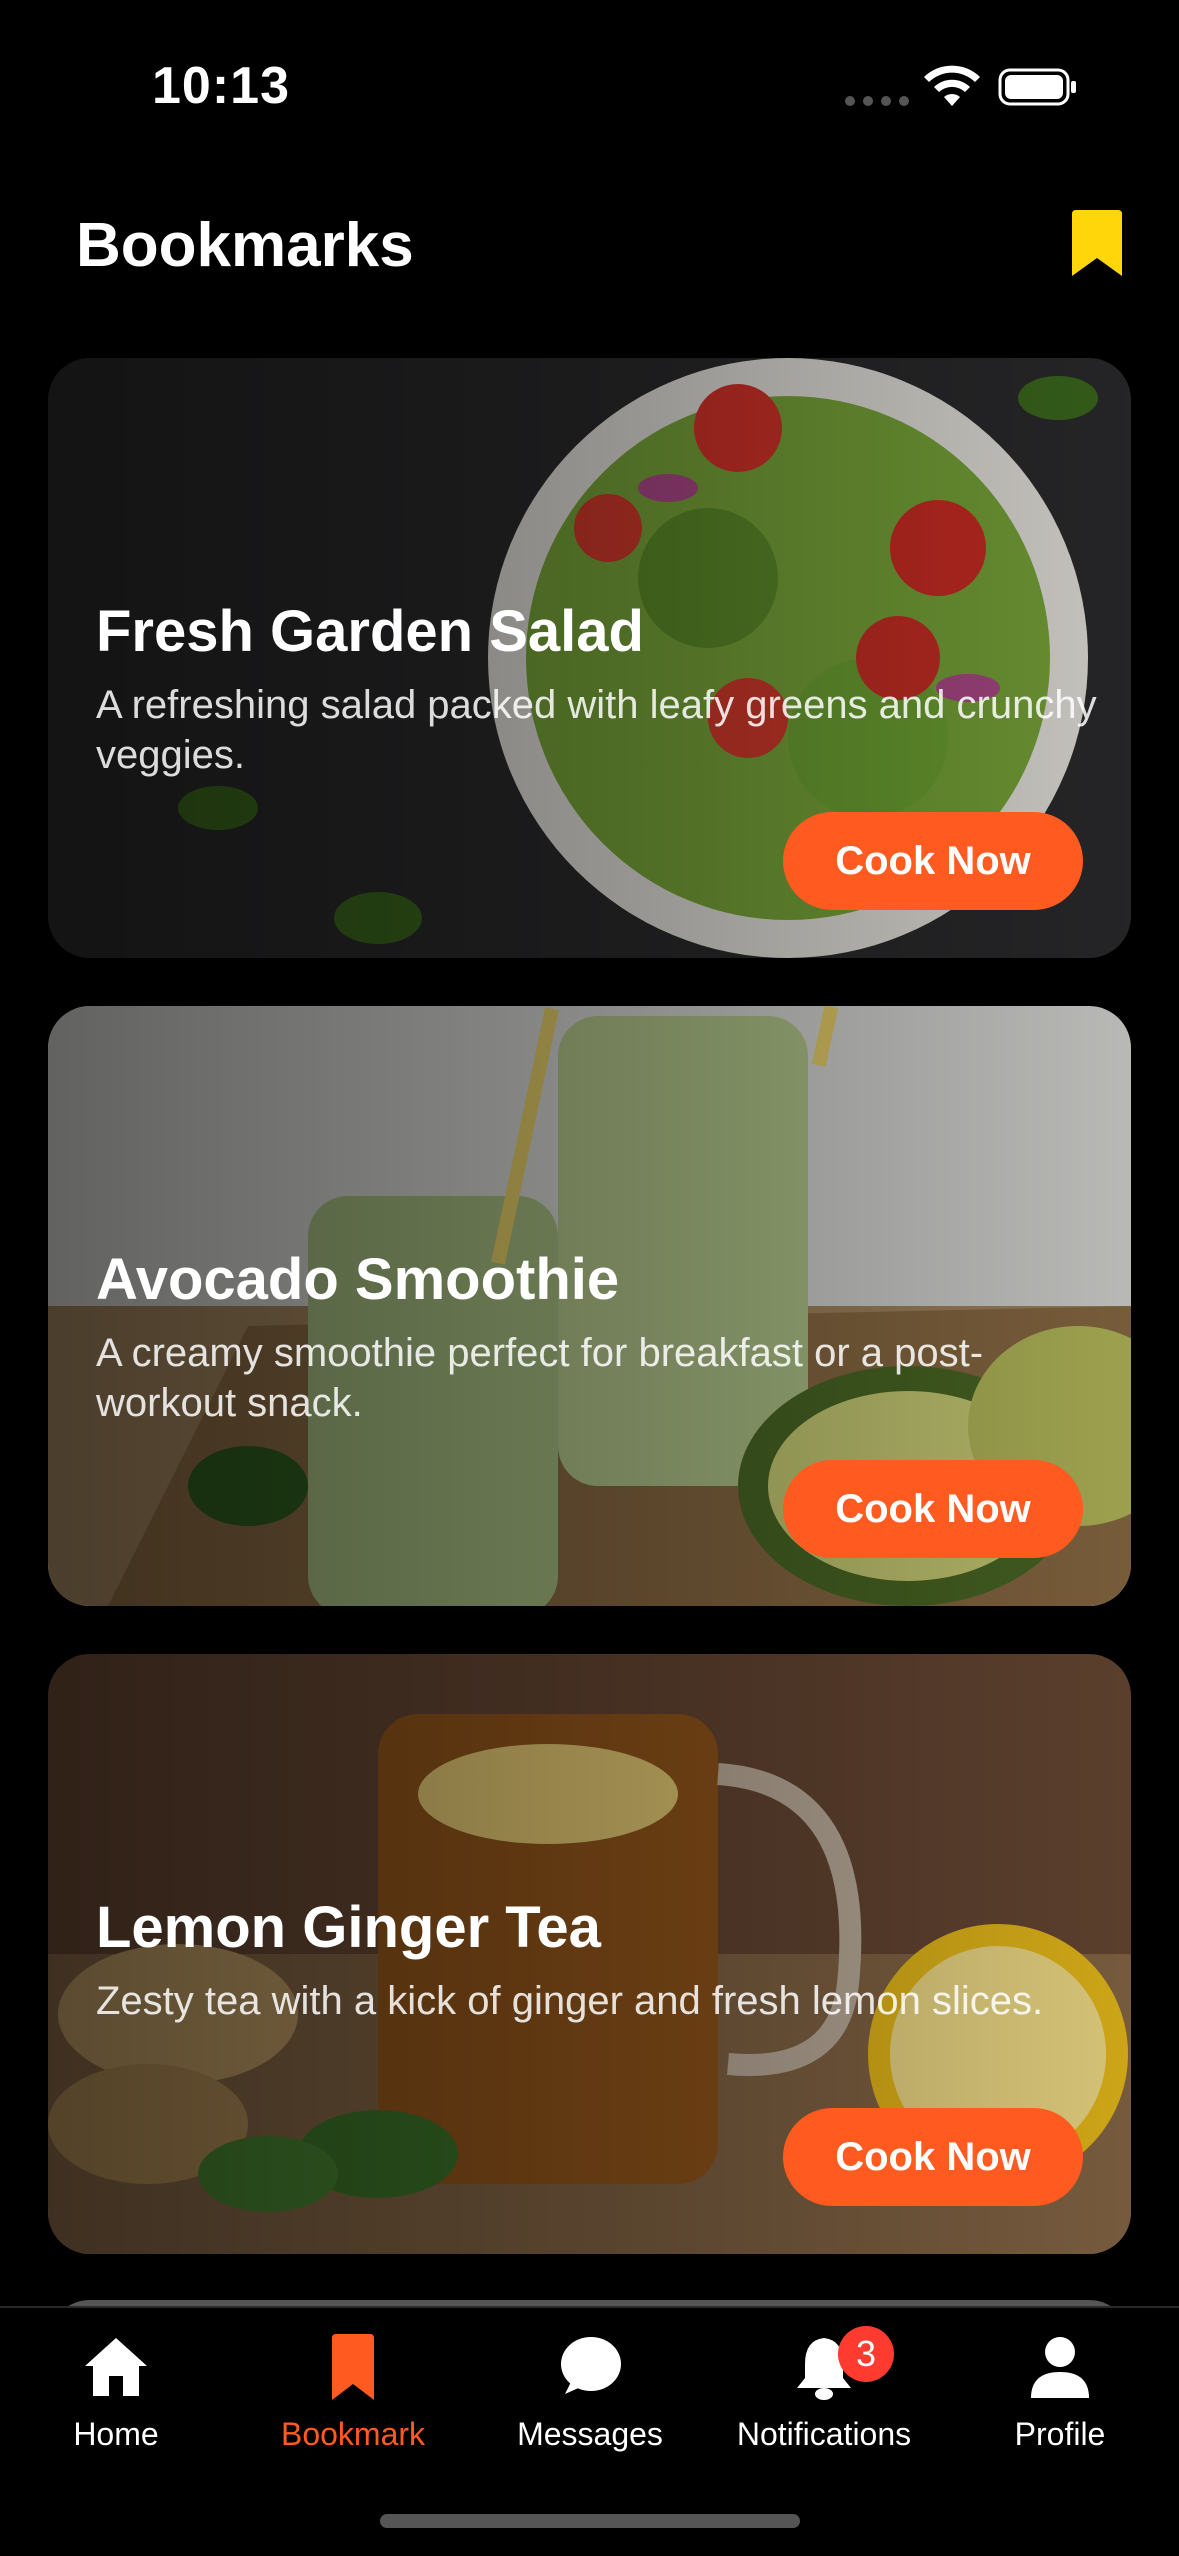 The height and width of the screenshot is (2556, 1179). Describe the element at coordinates (370, 631) in the screenshot. I see `card-title: Fresh Garden Salad` at that location.